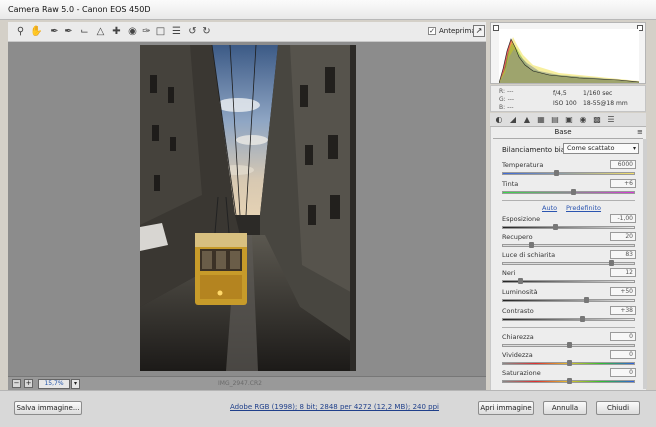  What do you see at coordinates (568, 319) in the screenshot?
I see `contrasto-slider` at bounding box center [568, 319].